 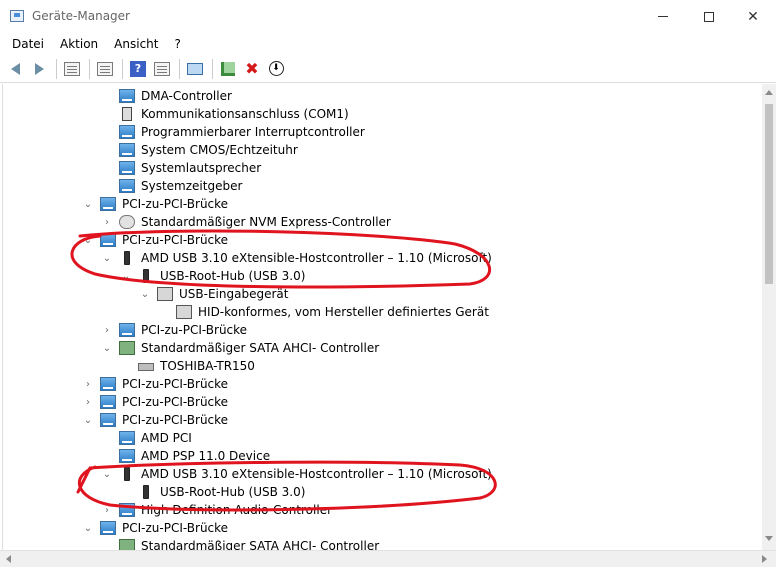 I want to click on tree-row-label: Systemlautsprecher, so click(x=201, y=168).